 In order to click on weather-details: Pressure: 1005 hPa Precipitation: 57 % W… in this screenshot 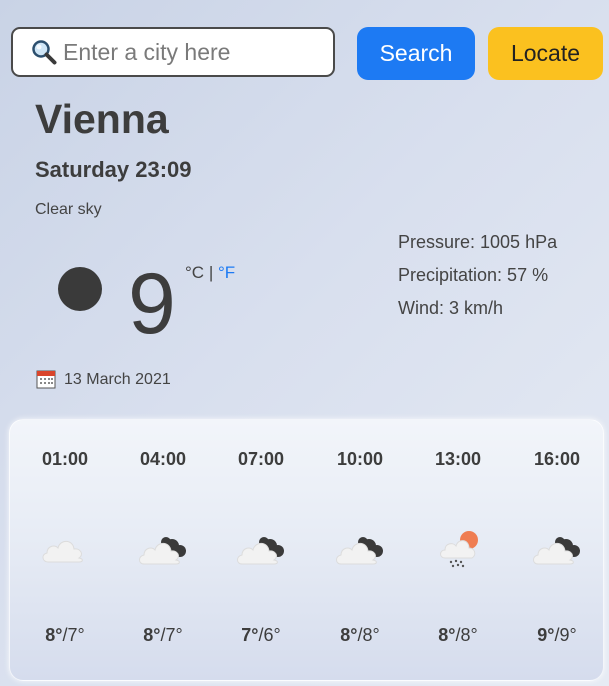, I will do `click(477, 280)`.